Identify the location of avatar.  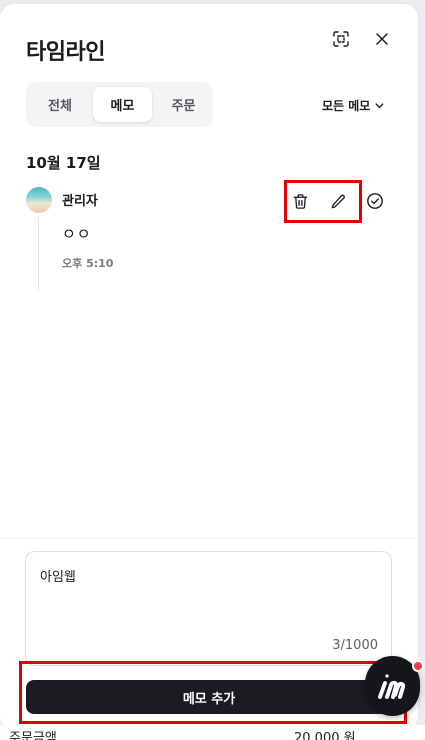
(39, 200).